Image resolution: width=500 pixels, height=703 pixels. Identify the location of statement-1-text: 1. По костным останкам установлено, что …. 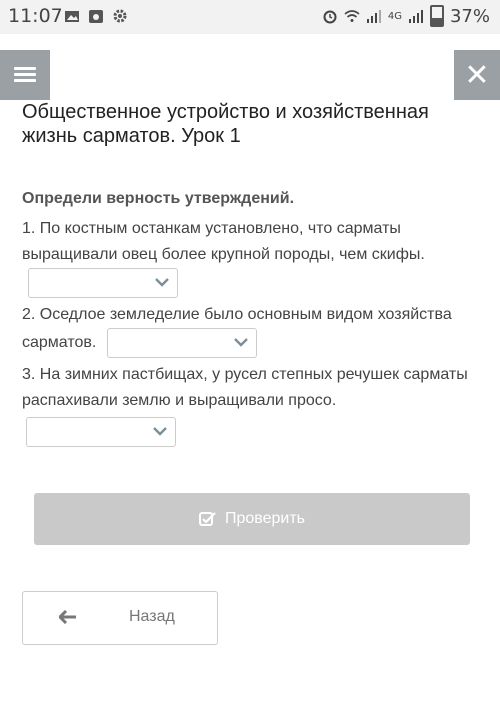
(223, 241).